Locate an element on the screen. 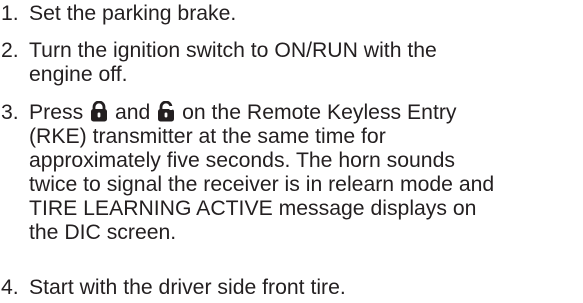  step-text-line: (RKE) transmitter at the same time for is located at coordinates (207, 136).